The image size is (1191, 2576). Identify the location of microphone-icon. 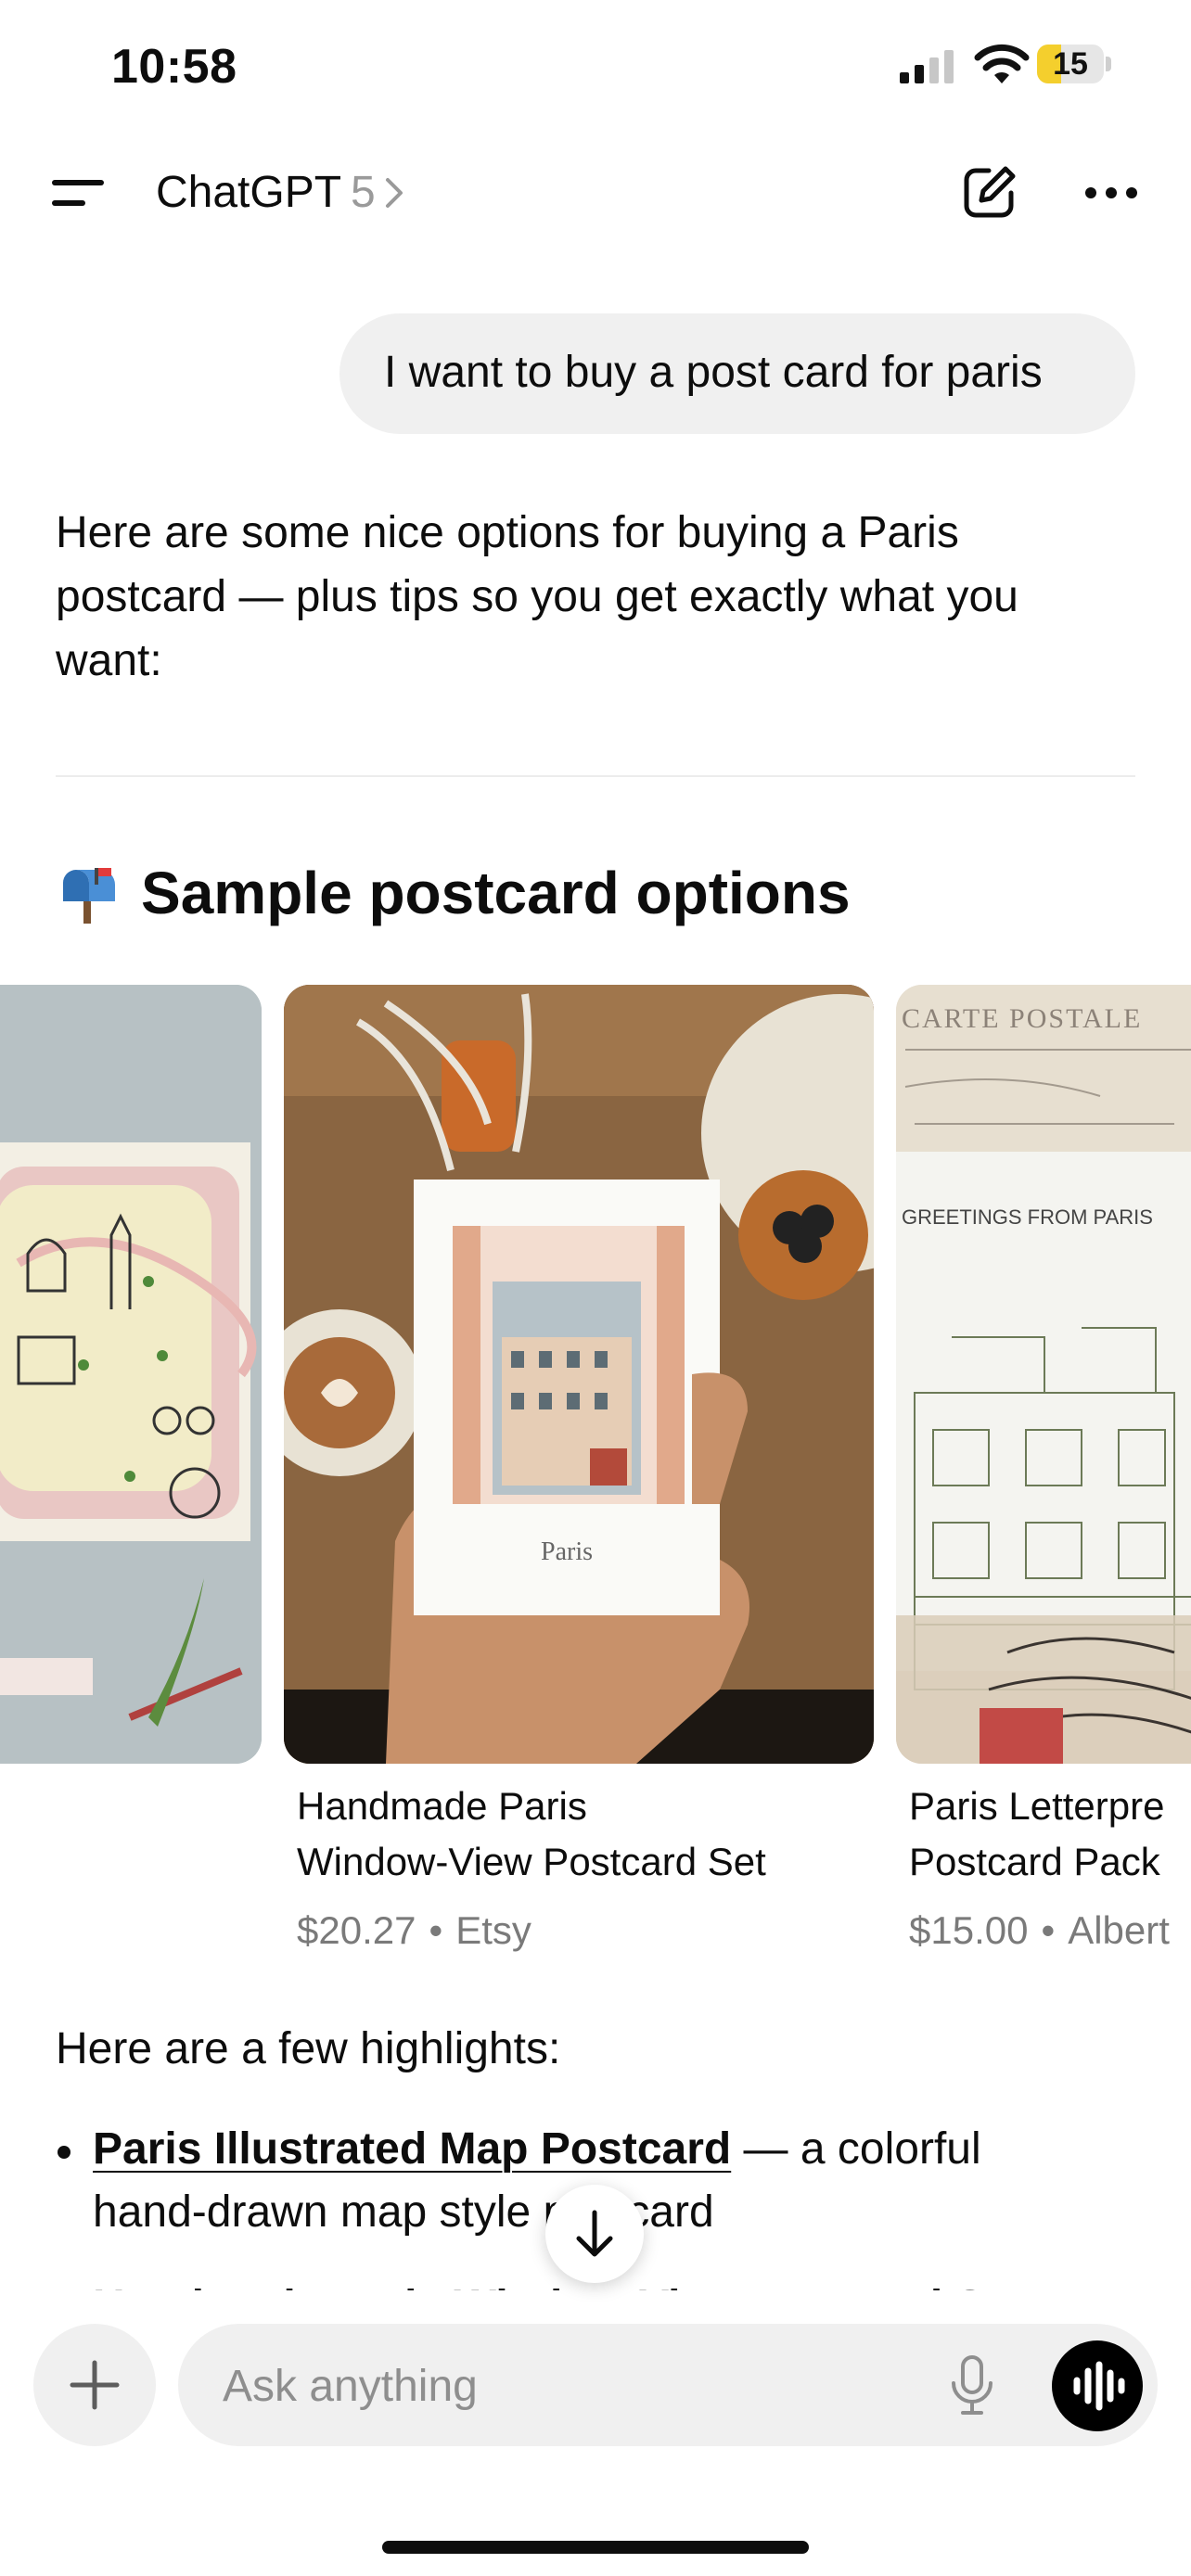
(972, 2385).